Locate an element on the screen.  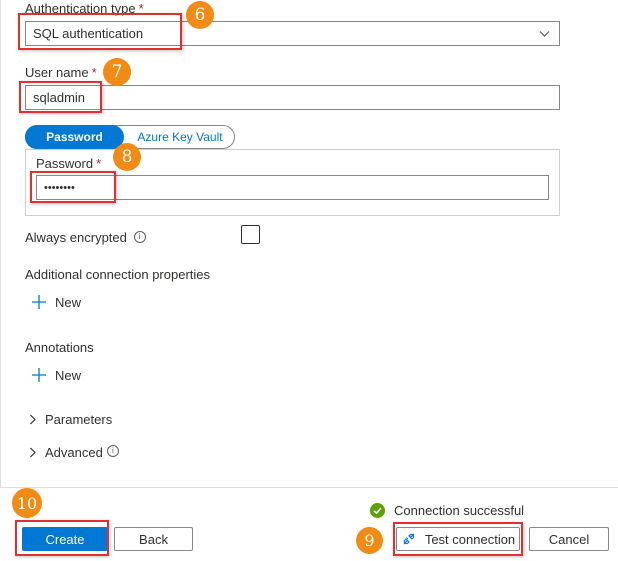
highlight-password is located at coordinates (73, 187).